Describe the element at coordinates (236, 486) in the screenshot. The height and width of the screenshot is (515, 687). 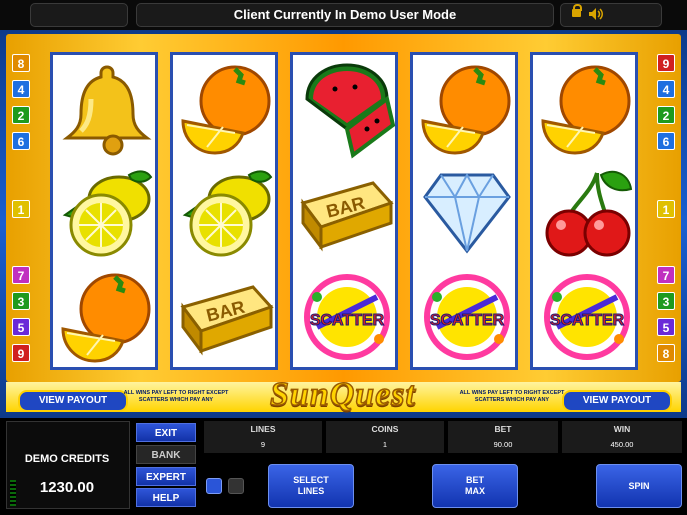
I see `increase-icon` at that location.